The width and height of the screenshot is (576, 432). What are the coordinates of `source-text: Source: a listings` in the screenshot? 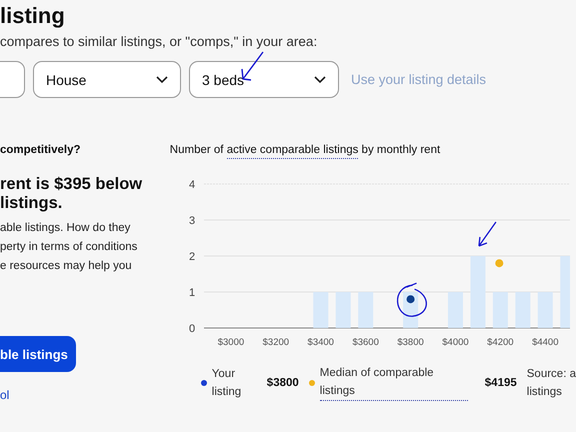 It's located at (551, 383).